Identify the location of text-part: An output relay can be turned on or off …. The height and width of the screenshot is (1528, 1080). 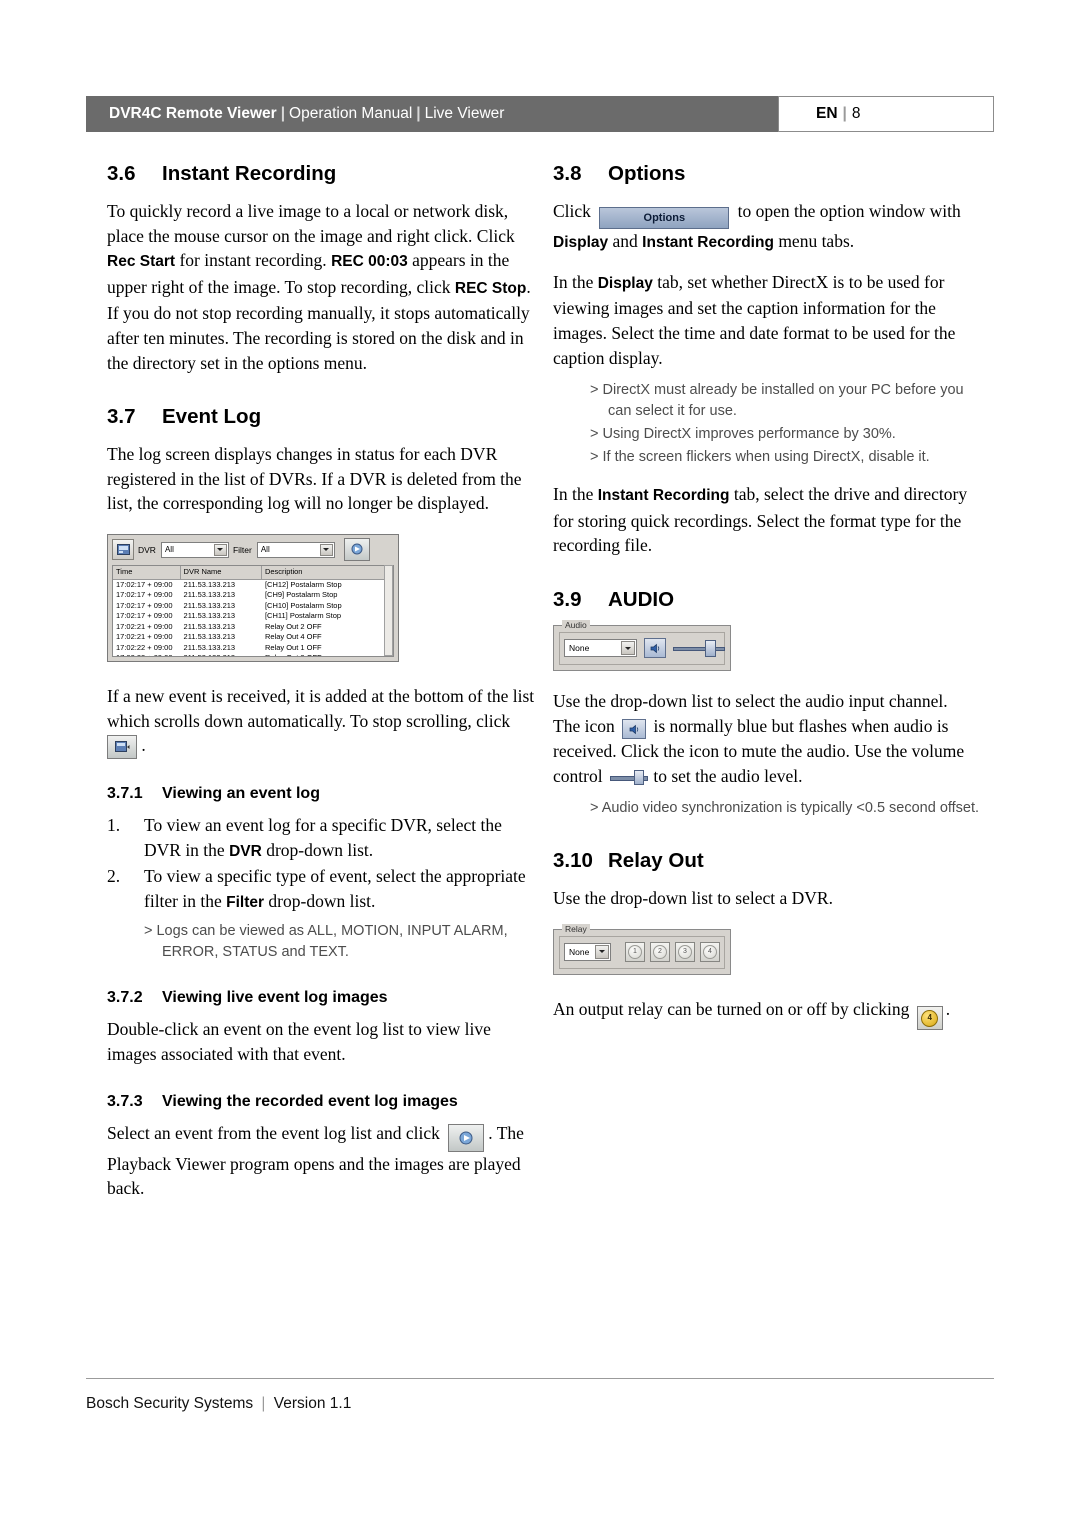
(733, 1008).